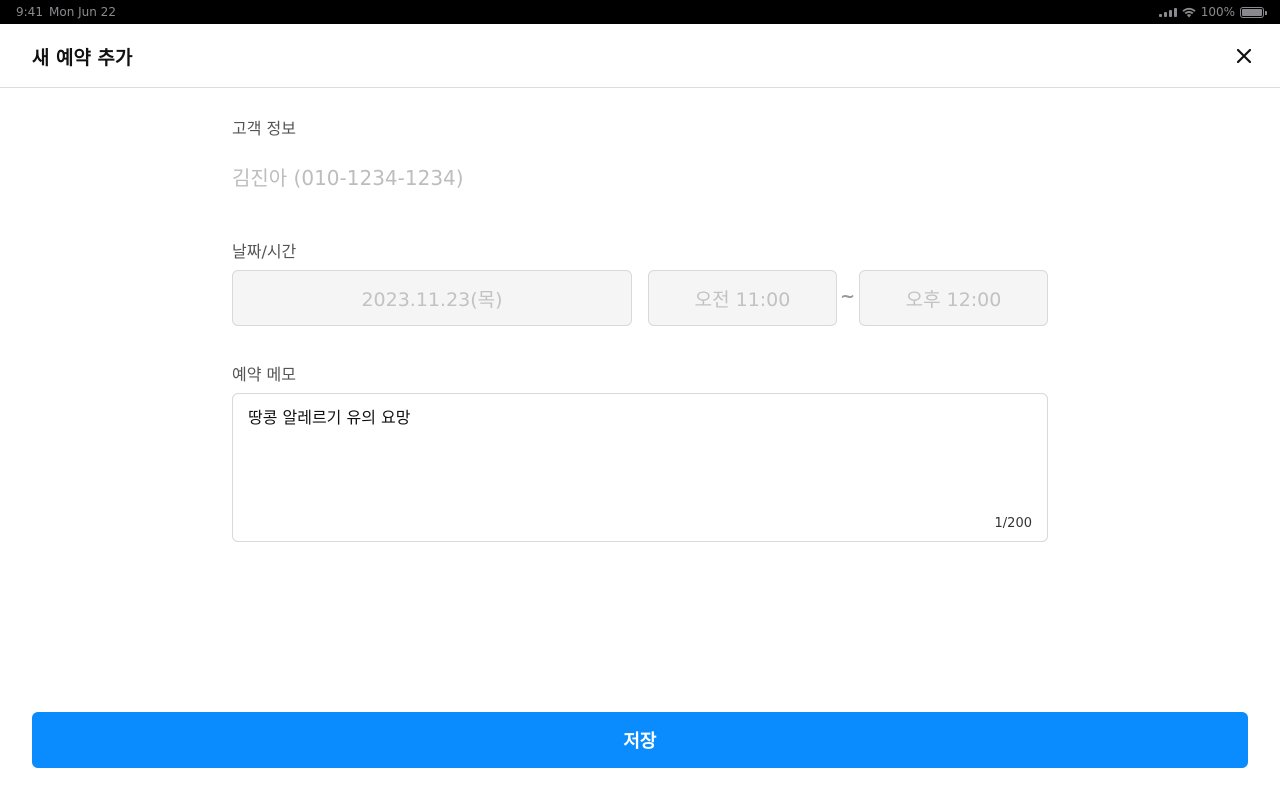 The image size is (1280, 800). Describe the element at coordinates (742, 298) in the screenshot. I see `start-time-field: 오전 11:00` at that location.